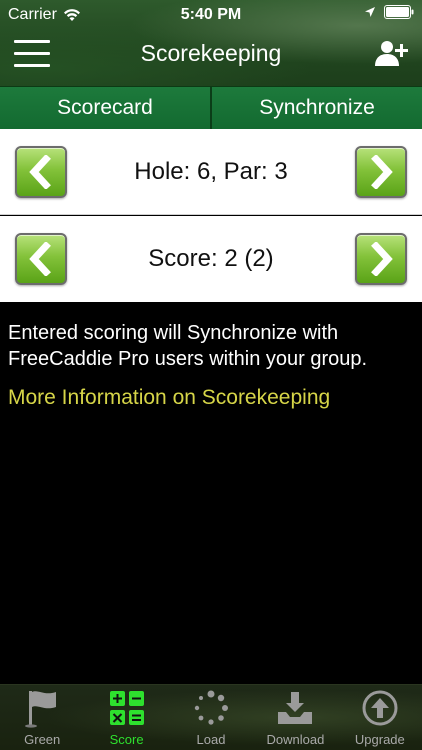  Describe the element at coordinates (295, 739) in the screenshot. I see `tab-label: Download` at that location.